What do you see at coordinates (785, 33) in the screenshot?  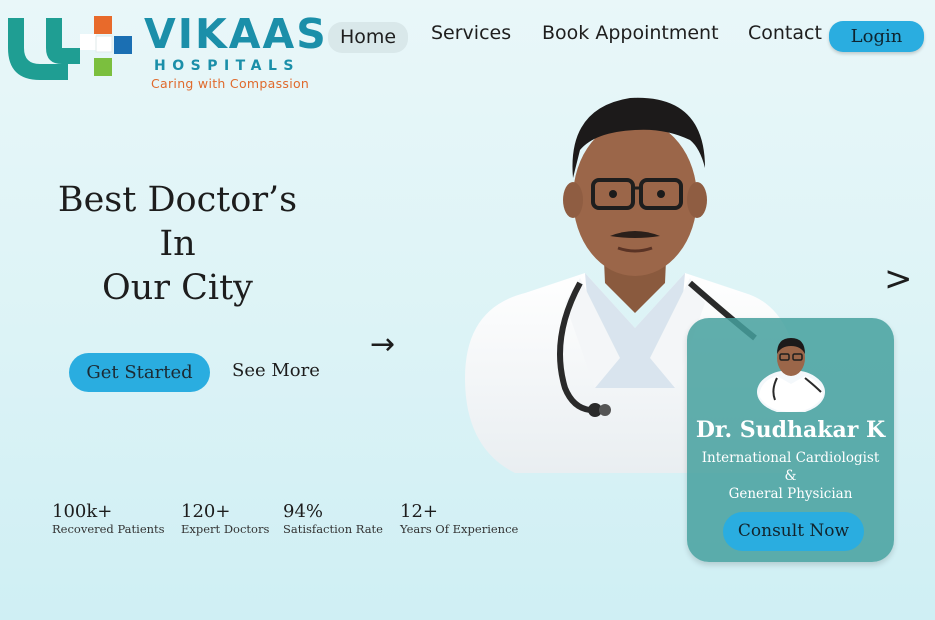 I see `nav-contact: Contact` at bounding box center [785, 33].